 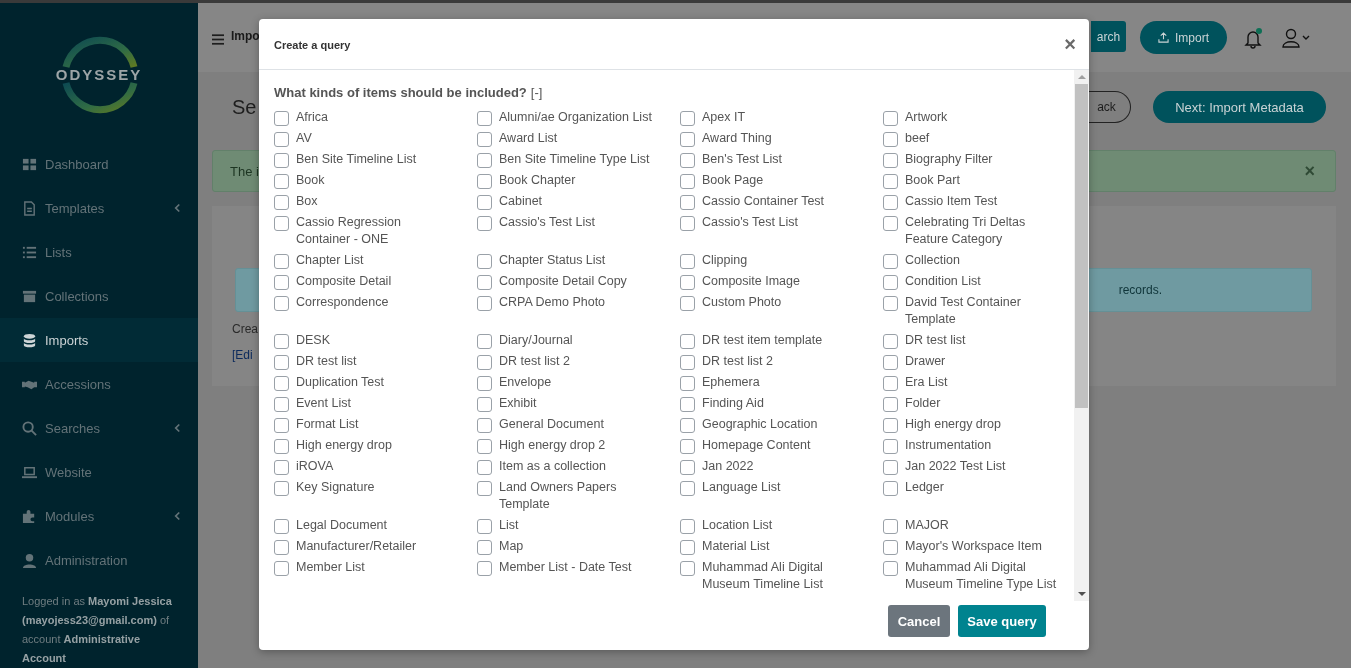 What do you see at coordinates (330, 567) in the screenshot?
I see `option-label: Member List` at bounding box center [330, 567].